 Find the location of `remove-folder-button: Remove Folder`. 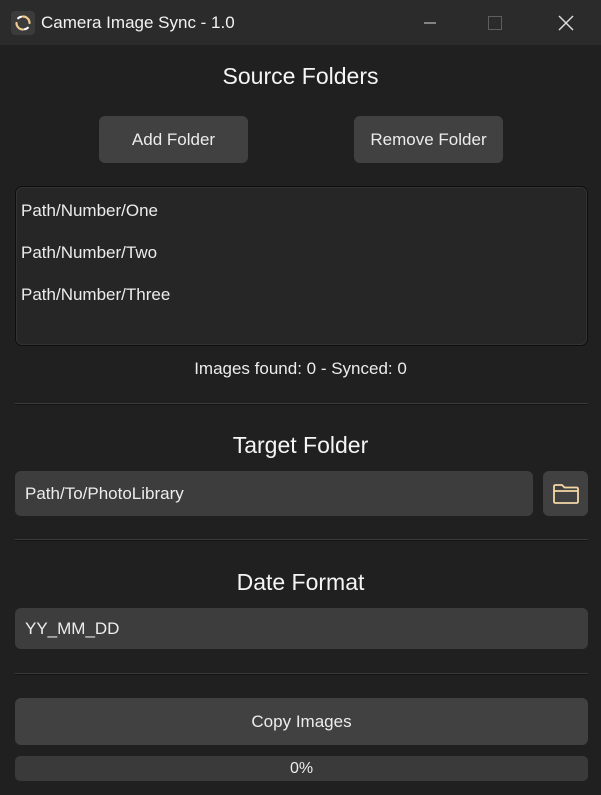

remove-folder-button: Remove Folder is located at coordinates (428, 139).